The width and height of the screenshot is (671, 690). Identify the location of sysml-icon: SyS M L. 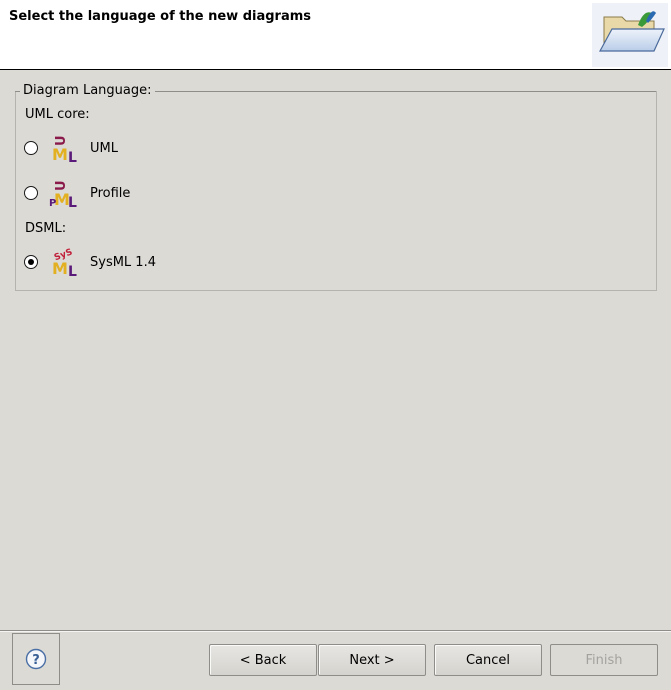
(64, 263).